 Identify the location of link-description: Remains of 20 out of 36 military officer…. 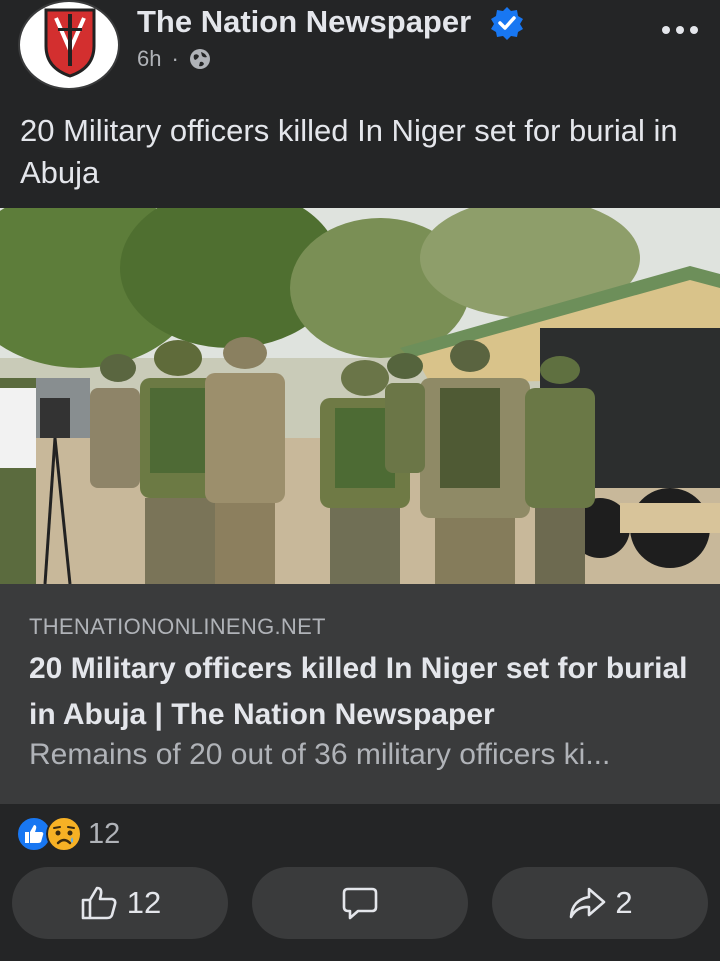
(320, 754).